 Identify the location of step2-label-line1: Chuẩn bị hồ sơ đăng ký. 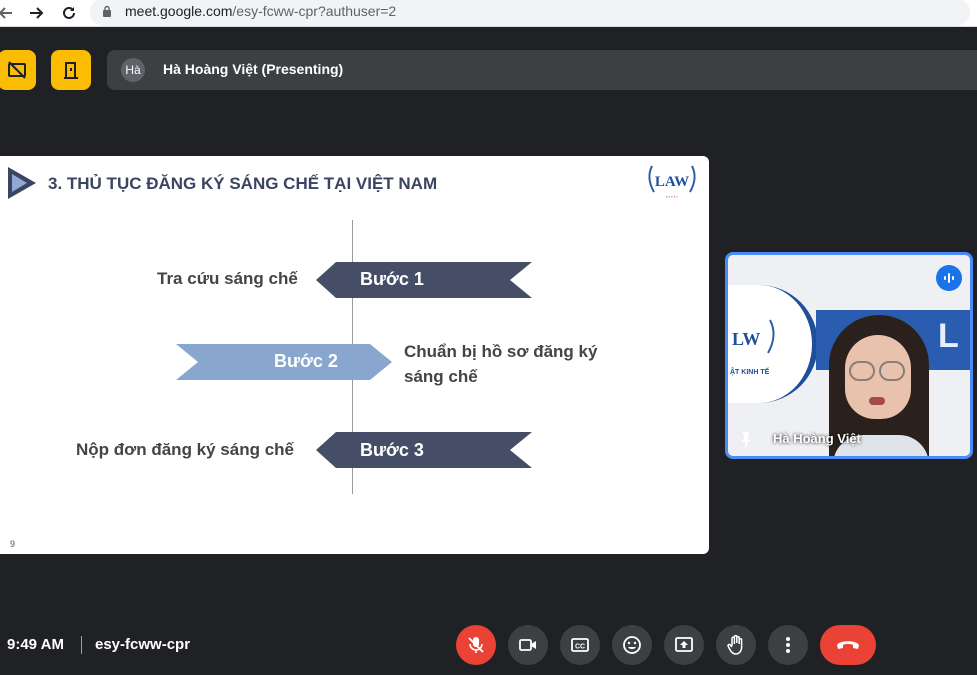
(501, 351).